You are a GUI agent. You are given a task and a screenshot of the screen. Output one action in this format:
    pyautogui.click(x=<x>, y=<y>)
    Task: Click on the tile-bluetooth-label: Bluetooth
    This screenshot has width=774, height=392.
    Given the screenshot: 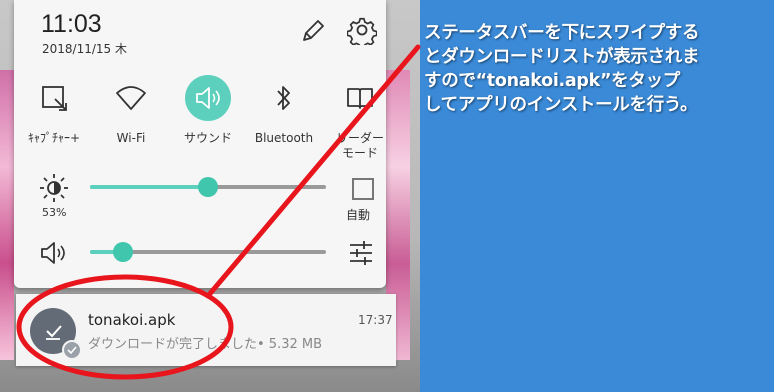 What is the action you would take?
    pyautogui.click(x=284, y=138)
    